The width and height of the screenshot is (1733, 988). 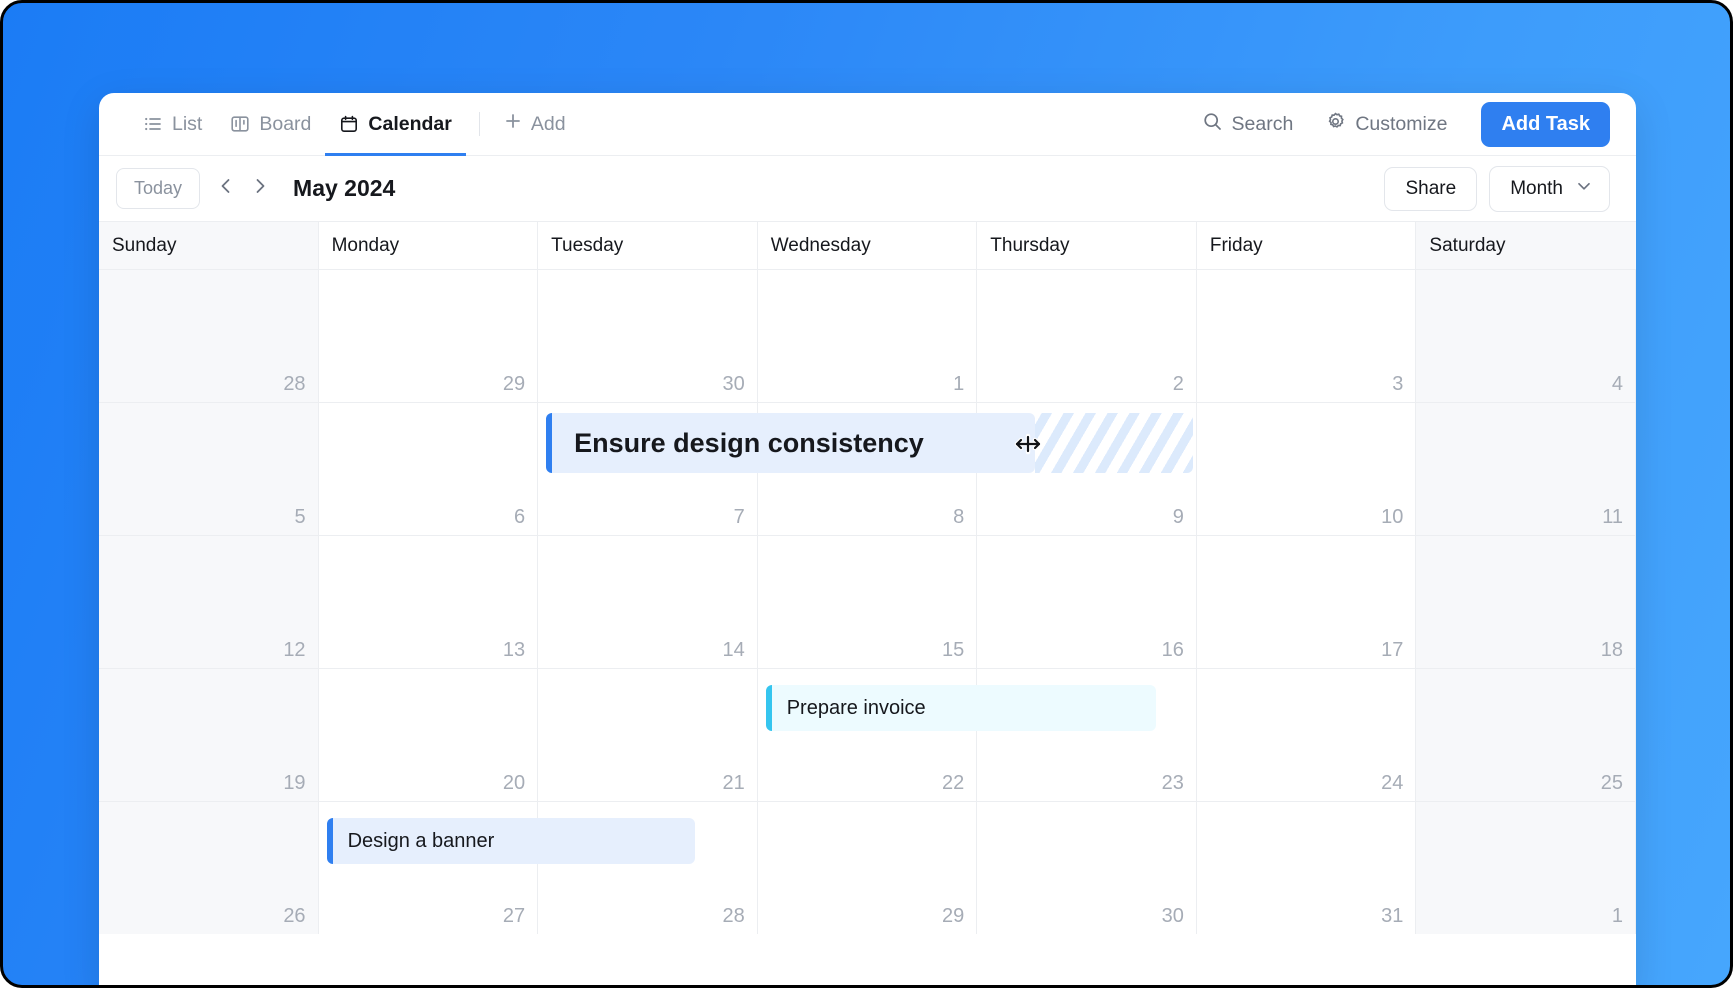 I want to click on day-number: 1, so click(x=1617, y=916).